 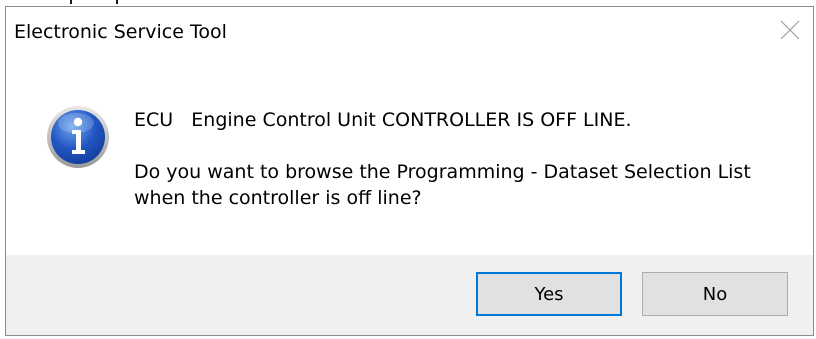 What do you see at coordinates (549, 294) in the screenshot?
I see `yes-button: Yes` at bounding box center [549, 294].